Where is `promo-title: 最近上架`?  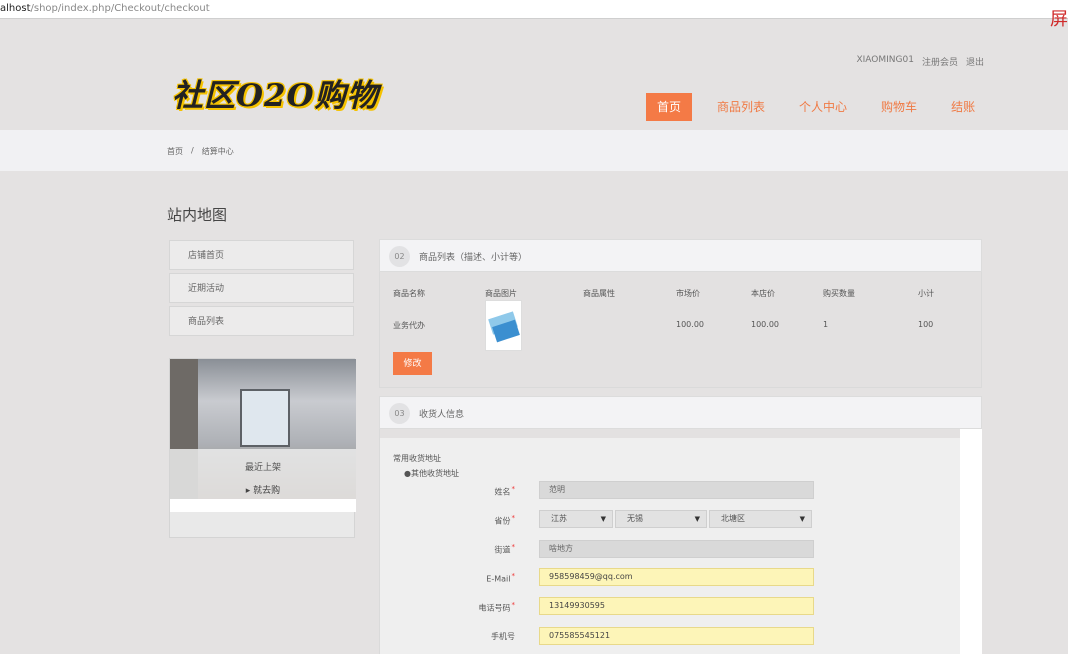 promo-title: 最近上架 is located at coordinates (262, 468).